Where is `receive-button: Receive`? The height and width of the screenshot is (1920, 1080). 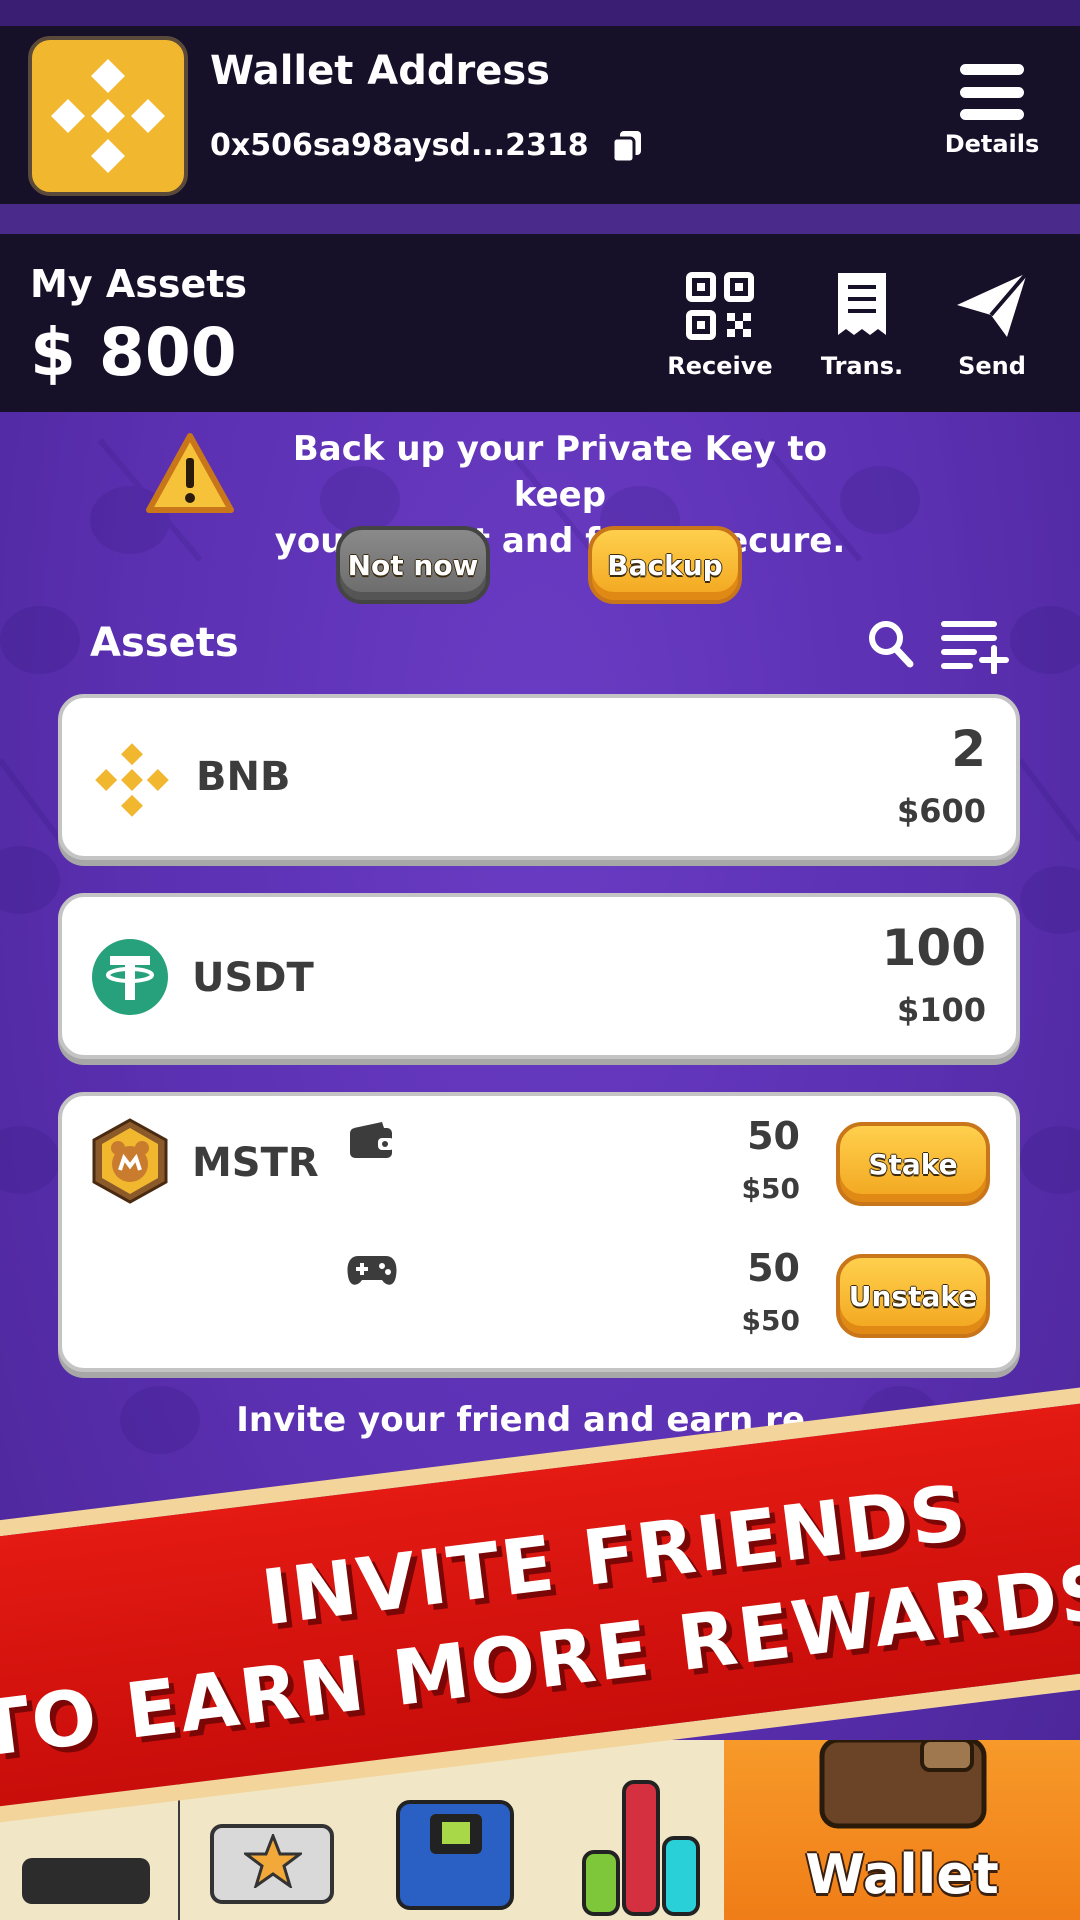 receive-button: Receive is located at coordinates (720, 324).